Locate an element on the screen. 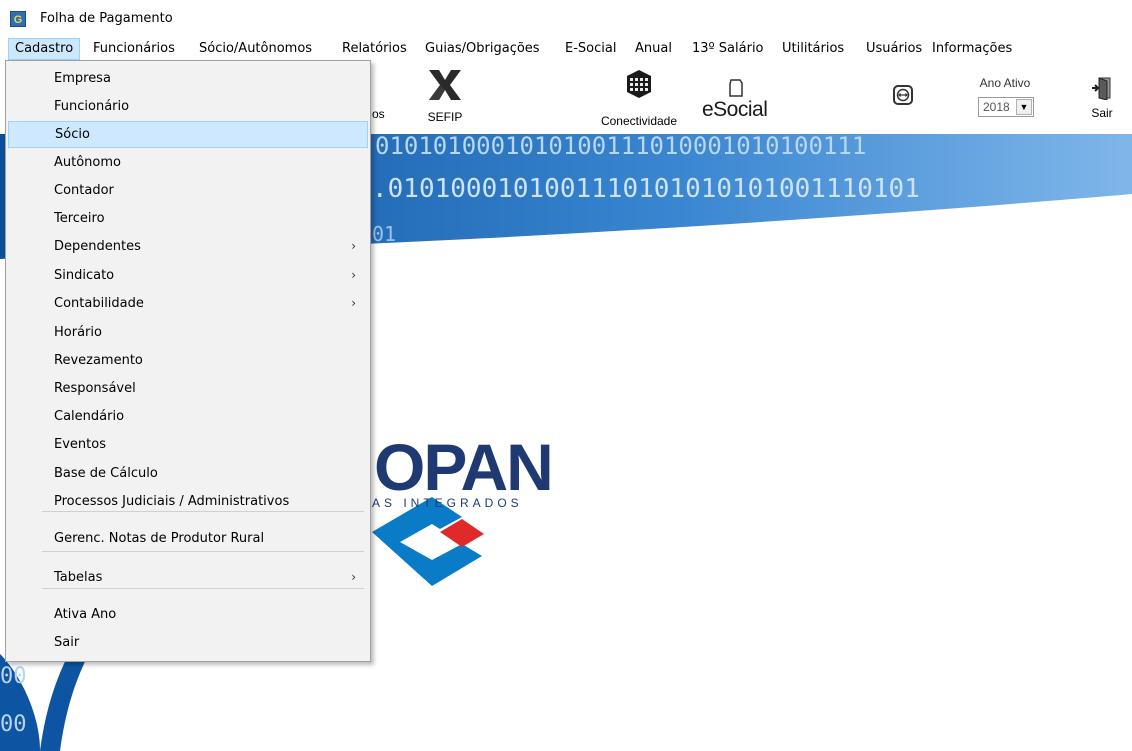 The height and width of the screenshot is (751, 1132). ano-ativo-value: 2018 is located at coordinates (996, 107).